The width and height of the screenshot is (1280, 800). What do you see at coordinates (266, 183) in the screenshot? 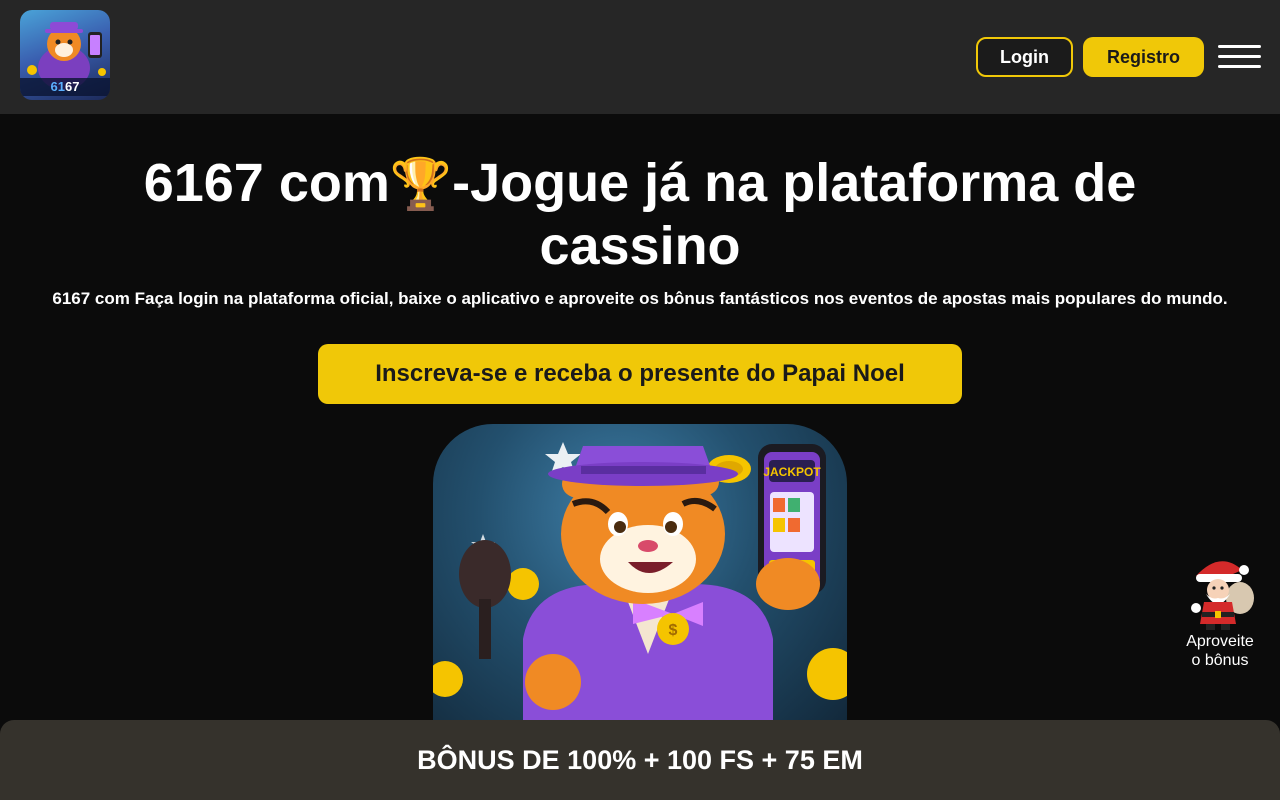
I see `title-part-1: 6167 com` at bounding box center [266, 183].